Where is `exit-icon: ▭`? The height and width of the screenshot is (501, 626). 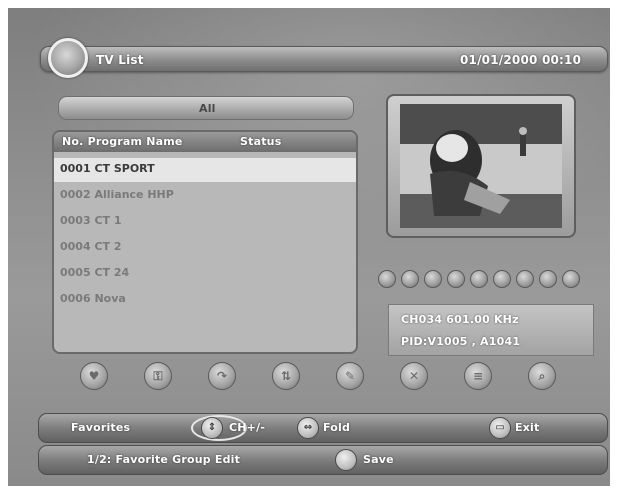 exit-icon: ▭ is located at coordinates (500, 428).